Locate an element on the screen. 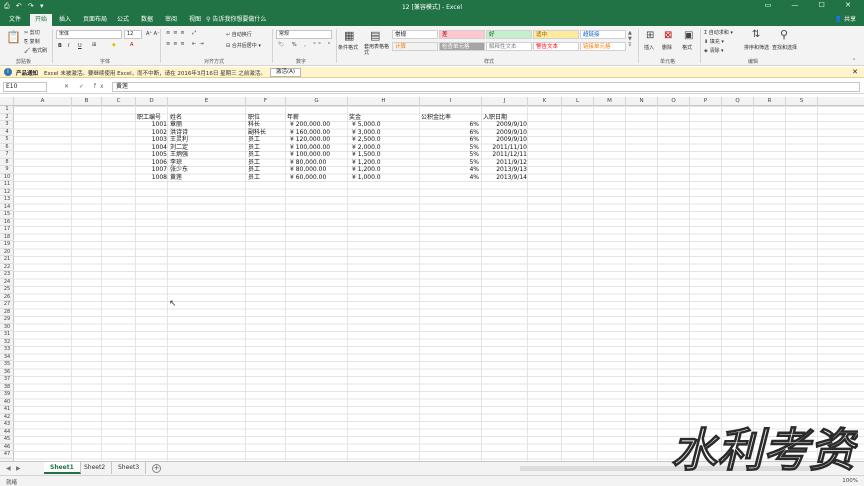 The width and height of the screenshot is (864, 486). column-header: E is located at coordinates (207, 101).